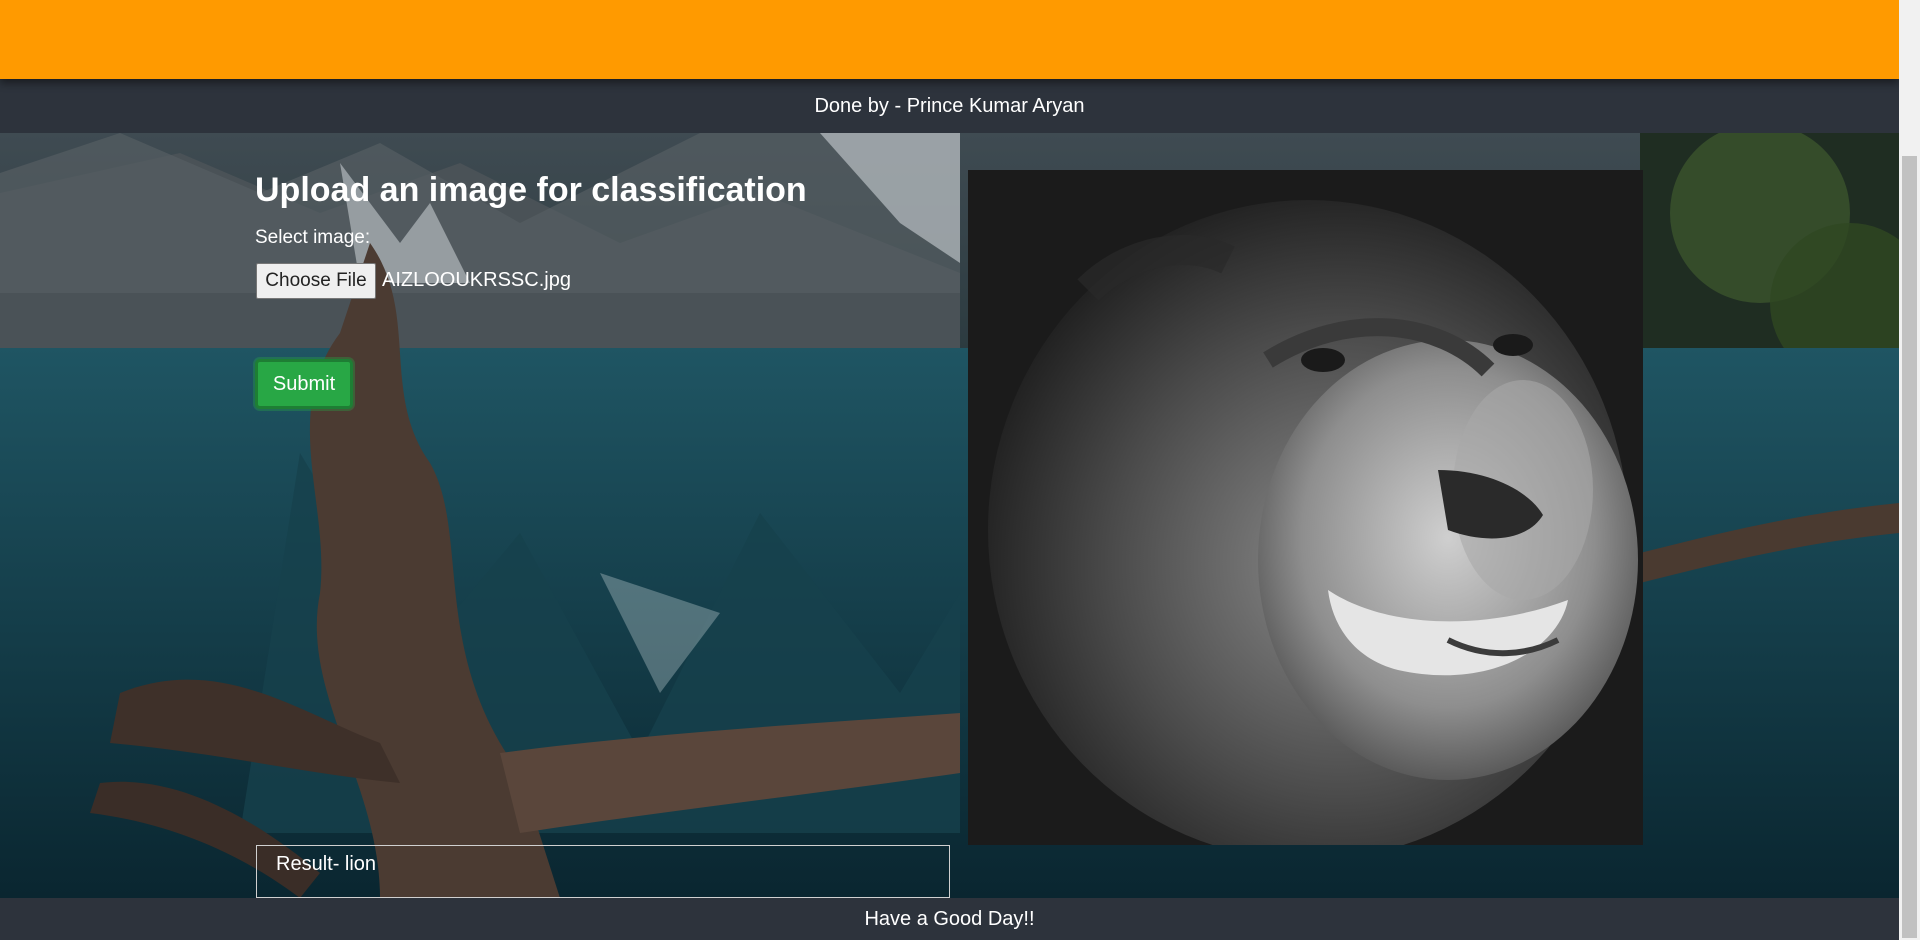 The height and width of the screenshot is (940, 1920). I want to click on scrollbar-thumb, so click(1909, 547).